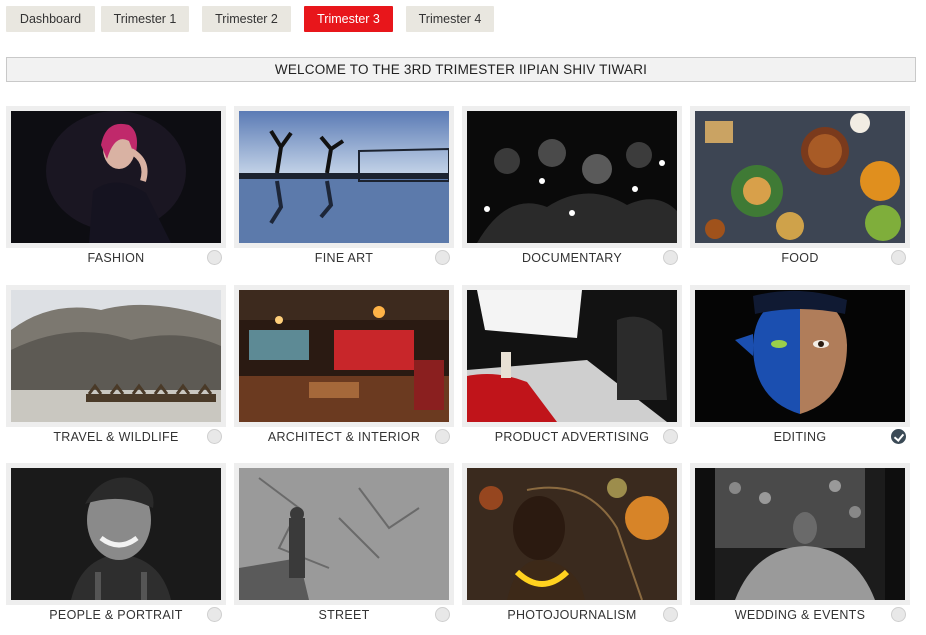  What do you see at coordinates (50, 19) in the screenshot?
I see `tab-dashboard: Dashboard` at bounding box center [50, 19].